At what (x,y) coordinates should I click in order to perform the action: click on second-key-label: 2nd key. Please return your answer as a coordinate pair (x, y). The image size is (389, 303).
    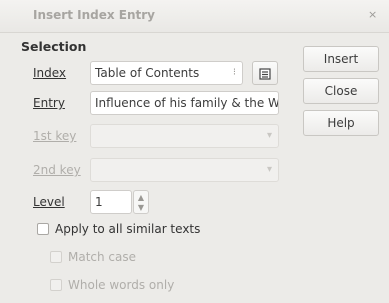
    Looking at the image, I should click on (57, 170).